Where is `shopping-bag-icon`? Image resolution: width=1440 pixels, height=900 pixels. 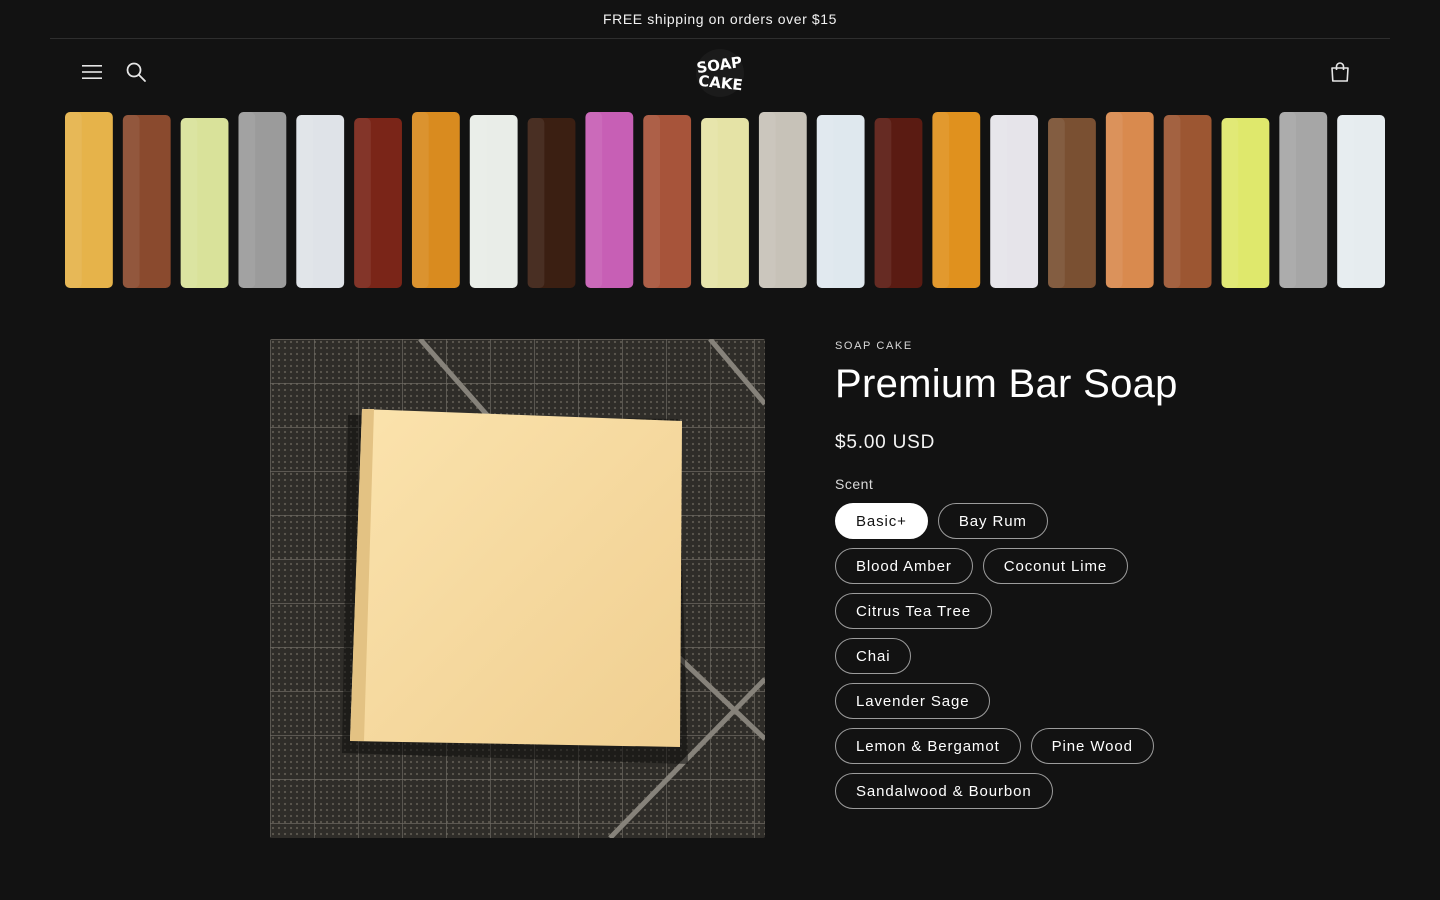 shopping-bag-icon is located at coordinates (1340, 72).